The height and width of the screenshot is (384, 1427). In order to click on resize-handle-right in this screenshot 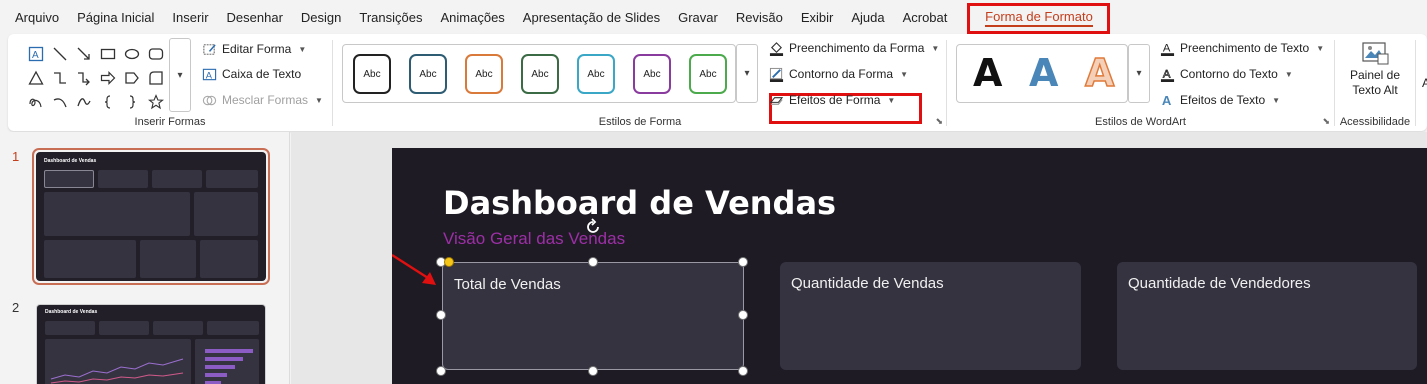, I will do `click(743, 315)`.